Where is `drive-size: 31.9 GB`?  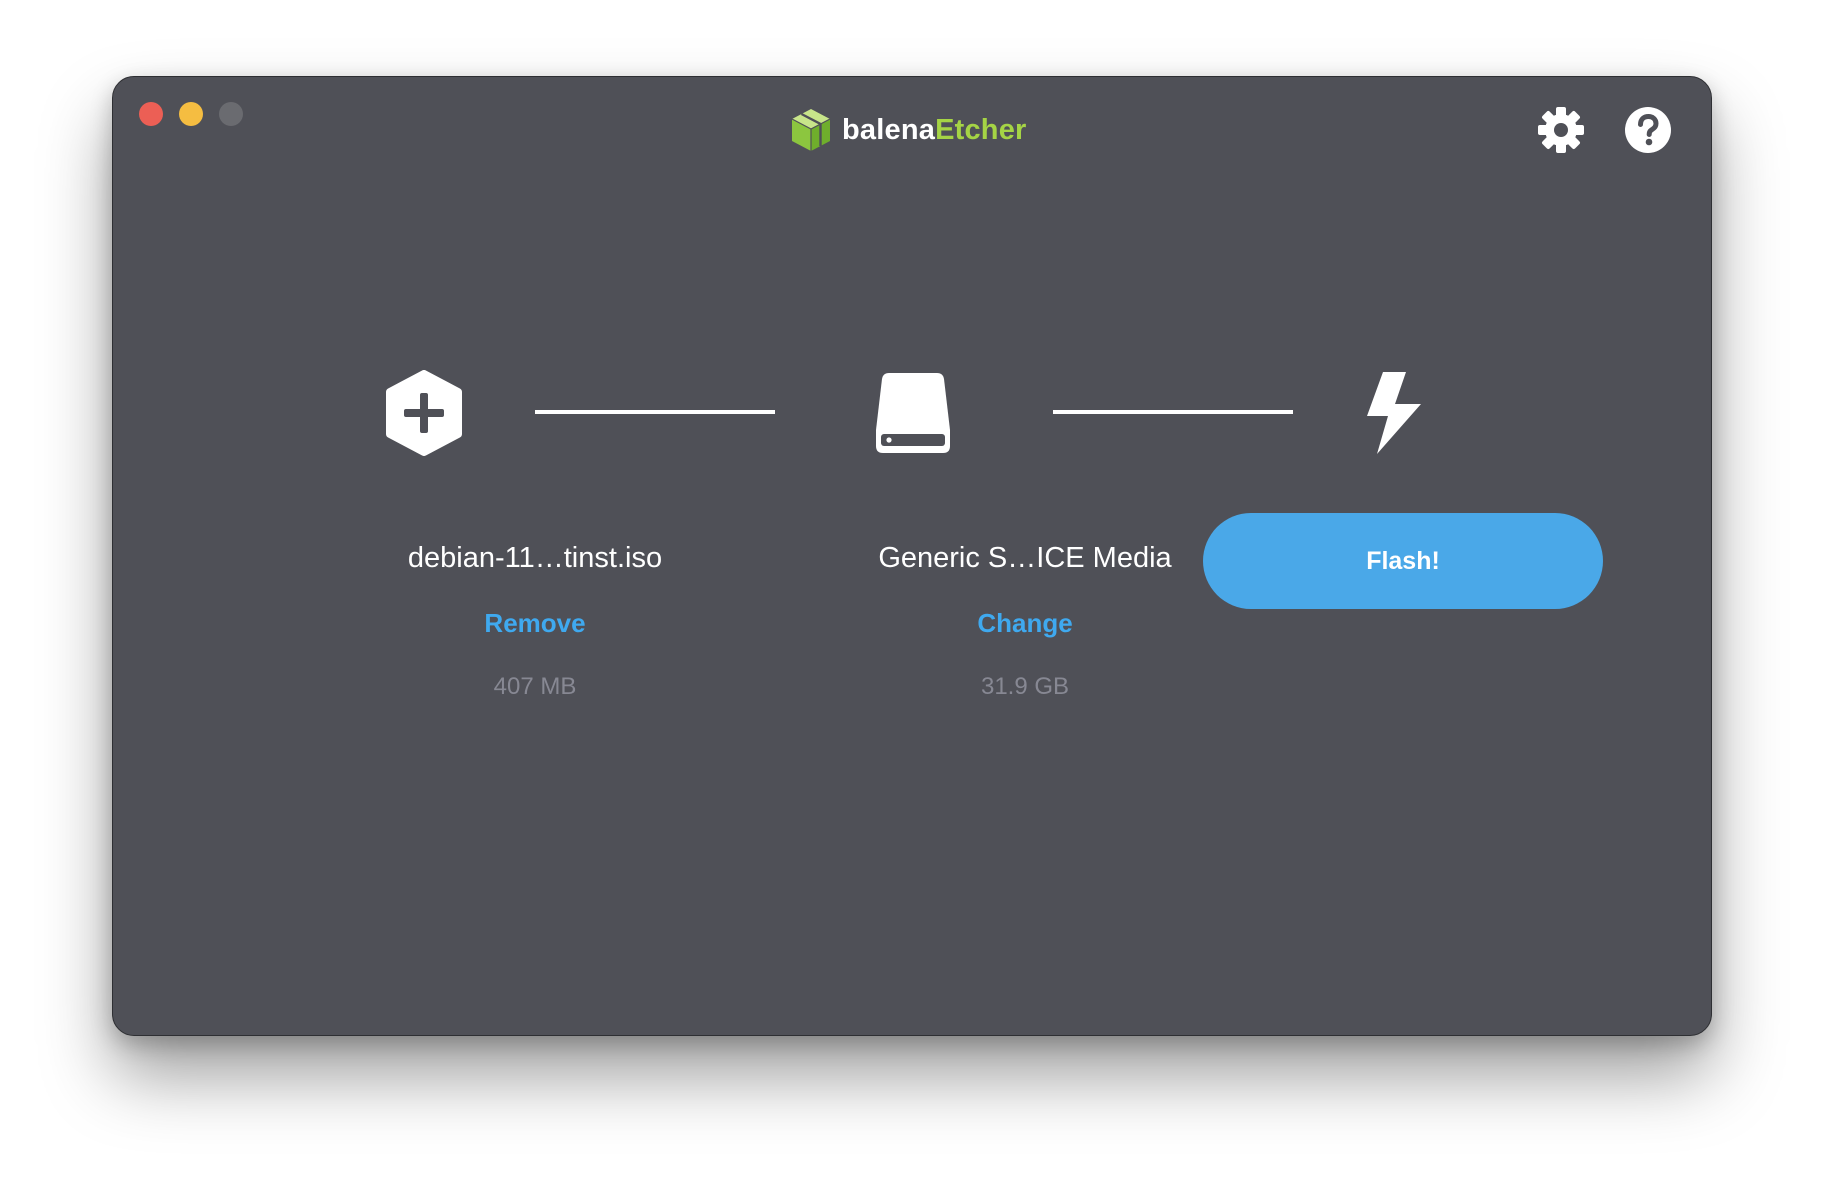 drive-size: 31.9 GB is located at coordinates (1025, 686).